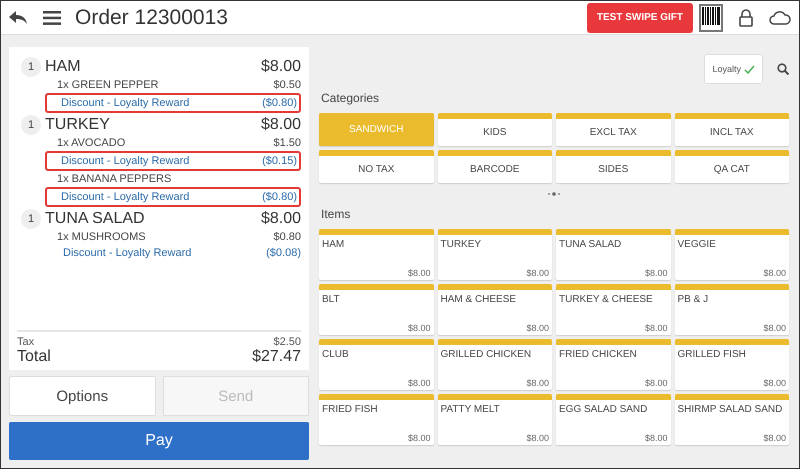  What do you see at coordinates (287, 85) in the screenshot?
I see `modifier-price: $0.50` at bounding box center [287, 85].